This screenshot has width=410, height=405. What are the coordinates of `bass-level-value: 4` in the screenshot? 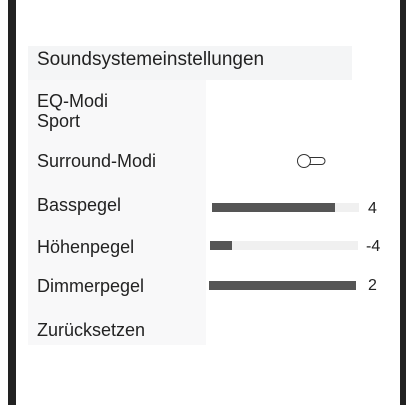 It's located at (372, 208).